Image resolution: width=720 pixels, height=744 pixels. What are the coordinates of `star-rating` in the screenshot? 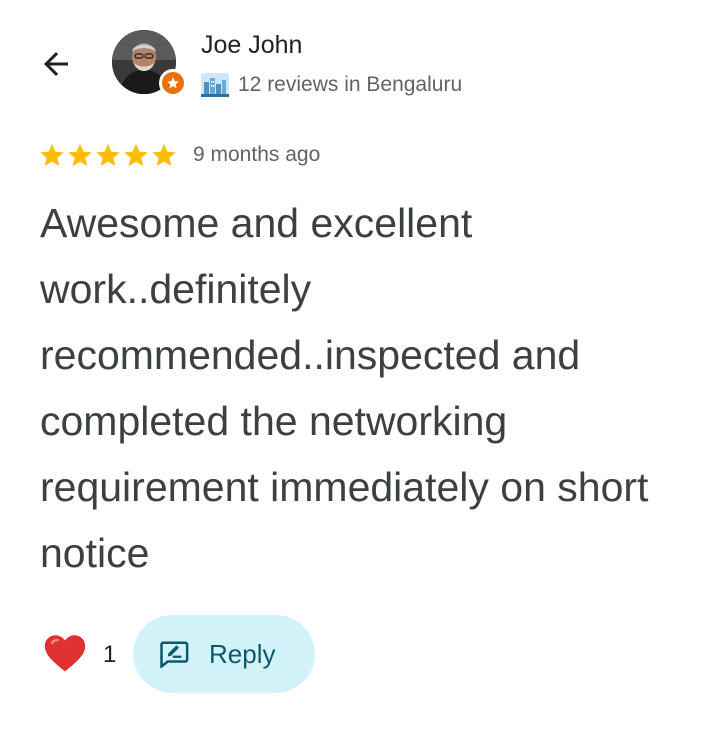 It's located at (108, 155).